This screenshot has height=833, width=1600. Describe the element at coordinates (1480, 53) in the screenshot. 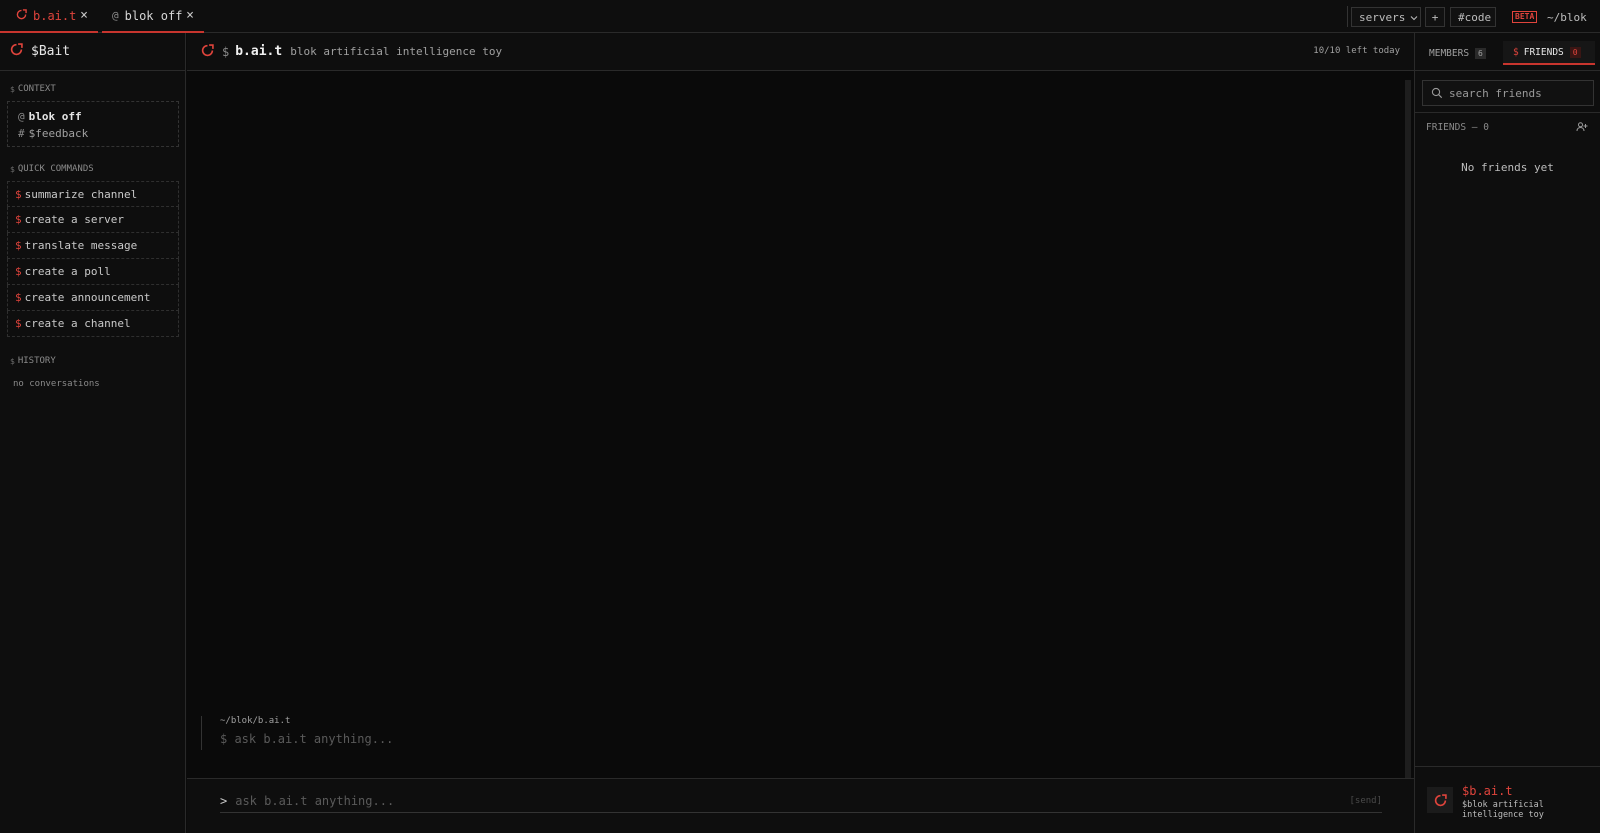

I see `members-count-badge: 6` at that location.